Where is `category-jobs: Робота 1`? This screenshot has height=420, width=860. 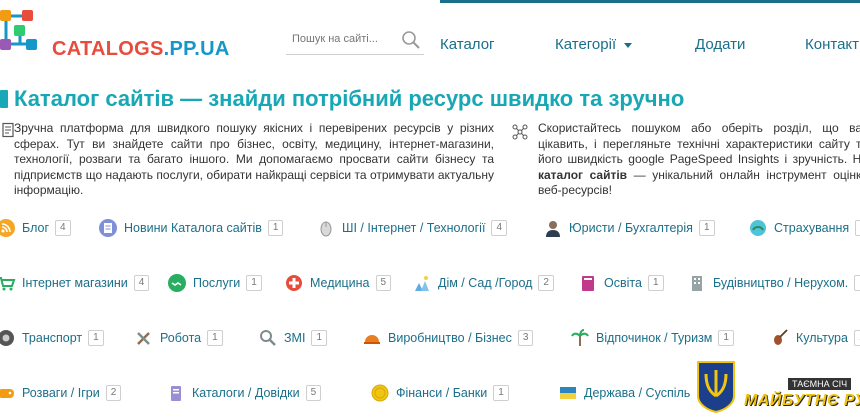 category-jobs: Робота 1 is located at coordinates (178, 338).